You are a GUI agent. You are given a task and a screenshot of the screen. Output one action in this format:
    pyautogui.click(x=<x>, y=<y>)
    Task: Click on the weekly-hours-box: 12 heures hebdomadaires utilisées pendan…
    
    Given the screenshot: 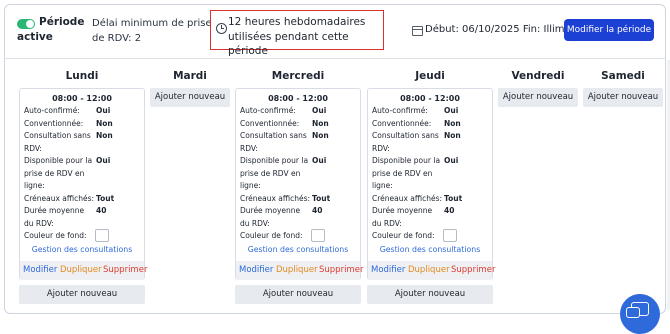 What is the action you would take?
    pyautogui.click(x=297, y=33)
    